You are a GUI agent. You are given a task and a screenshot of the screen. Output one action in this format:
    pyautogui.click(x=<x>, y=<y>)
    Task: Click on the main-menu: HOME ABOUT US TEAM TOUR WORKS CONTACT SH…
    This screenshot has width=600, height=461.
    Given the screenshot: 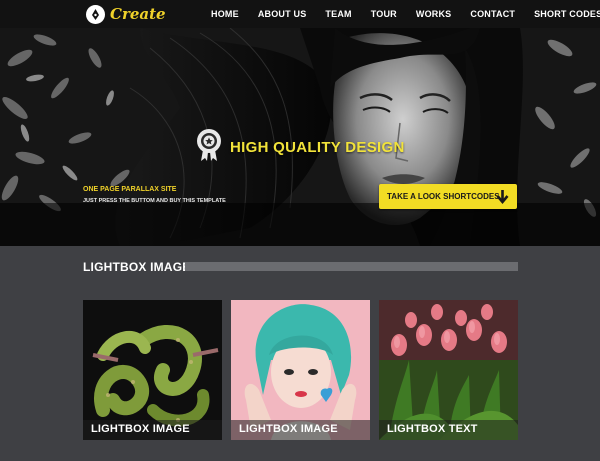 What is the action you would take?
    pyautogui.click(x=405, y=14)
    